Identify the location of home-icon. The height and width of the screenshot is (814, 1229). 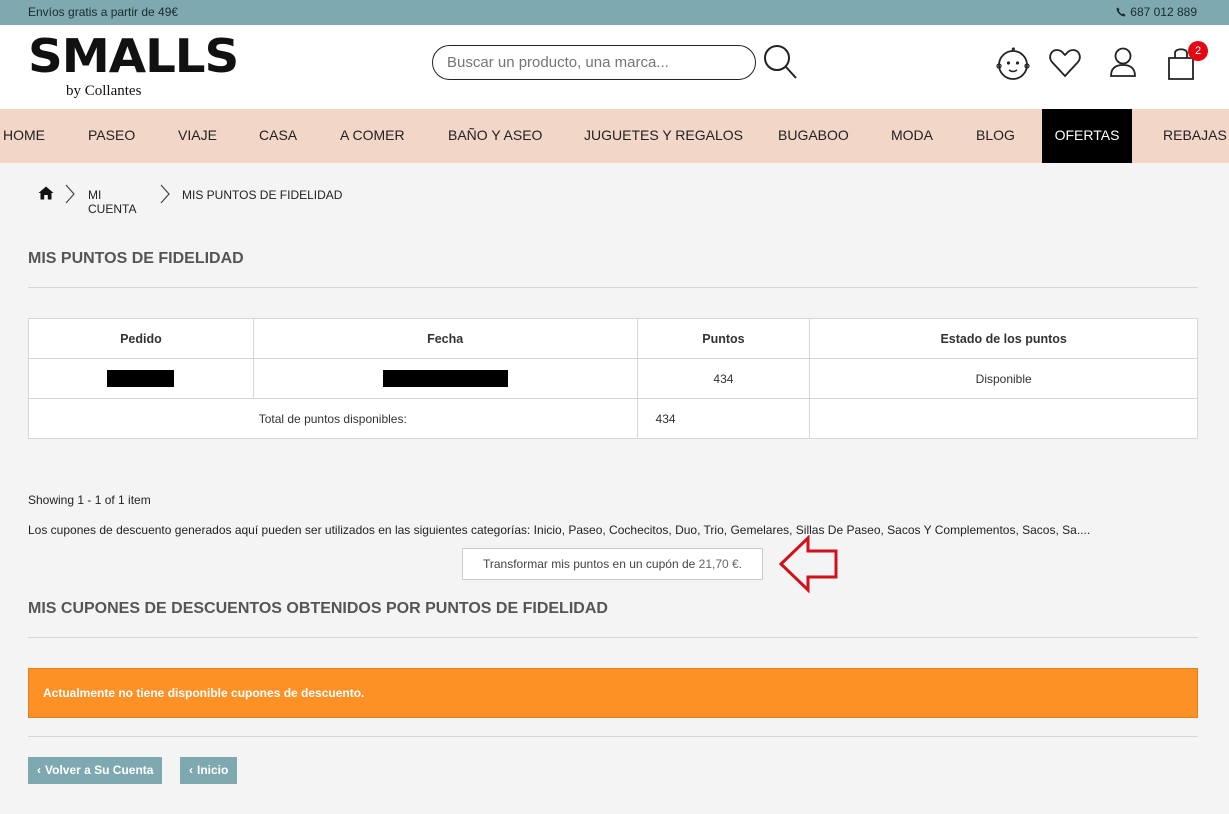
(46, 193).